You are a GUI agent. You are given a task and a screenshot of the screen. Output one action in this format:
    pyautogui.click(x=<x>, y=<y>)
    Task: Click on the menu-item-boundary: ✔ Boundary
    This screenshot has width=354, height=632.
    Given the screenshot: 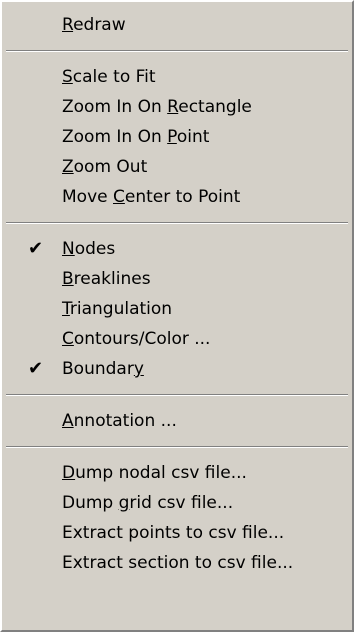 What is the action you would take?
    pyautogui.click(x=177, y=369)
    